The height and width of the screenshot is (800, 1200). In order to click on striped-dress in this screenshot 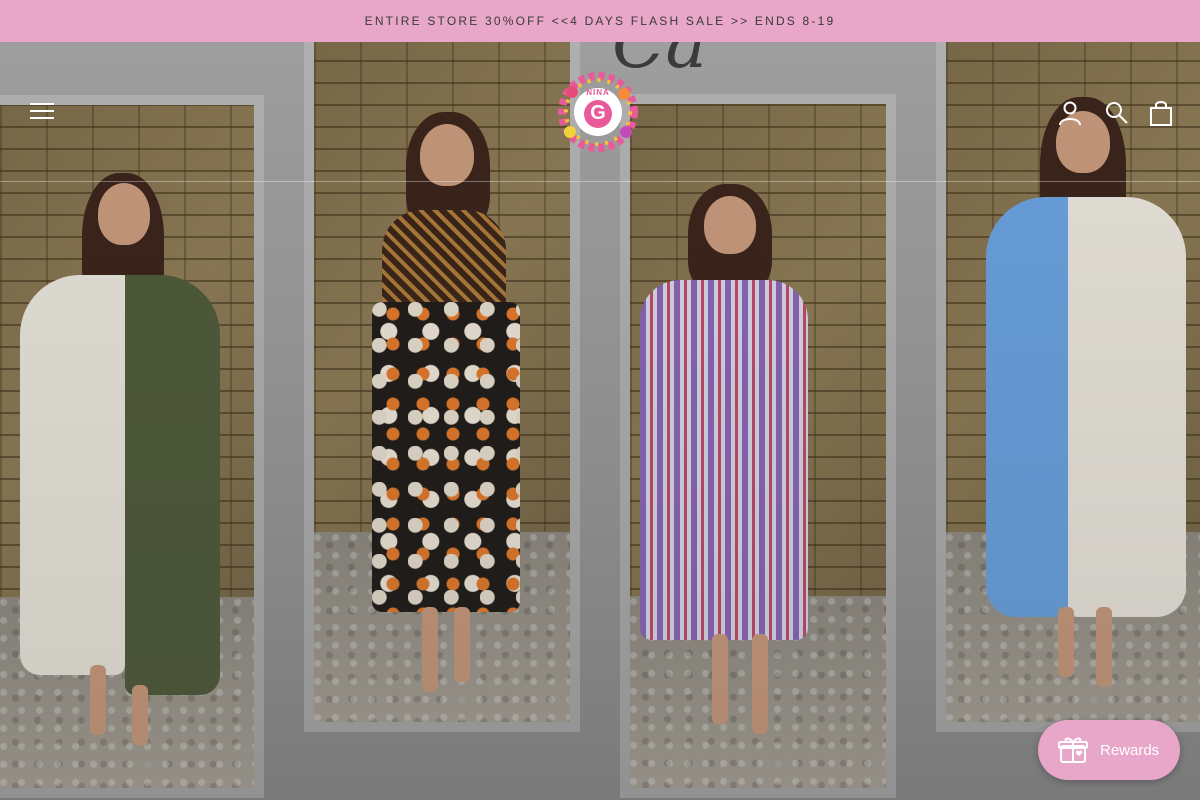, I will do `click(724, 460)`.